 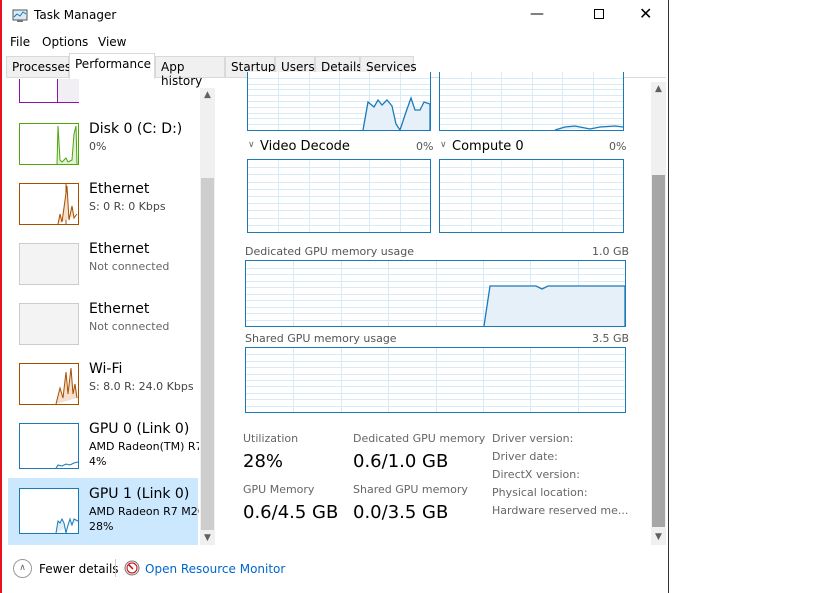 What do you see at coordinates (65, 42) in the screenshot?
I see `menu-options: Options` at bounding box center [65, 42].